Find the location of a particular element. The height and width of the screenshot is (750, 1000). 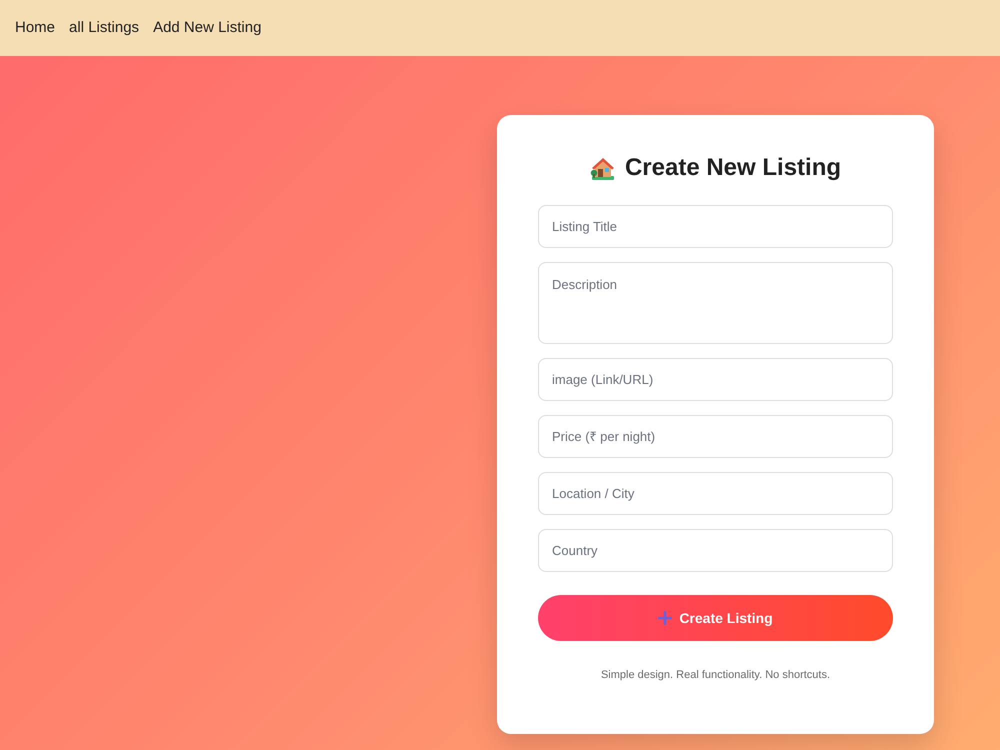

description-field: Description is located at coordinates (715, 303).